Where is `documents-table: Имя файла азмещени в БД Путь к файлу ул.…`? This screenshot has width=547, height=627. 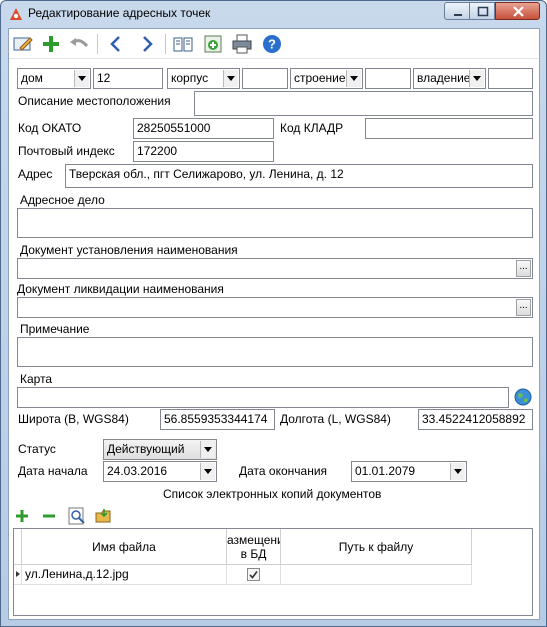
documents-table: Имя файла азмещени в БД Путь к файлу ул.… is located at coordinates (273, 572).